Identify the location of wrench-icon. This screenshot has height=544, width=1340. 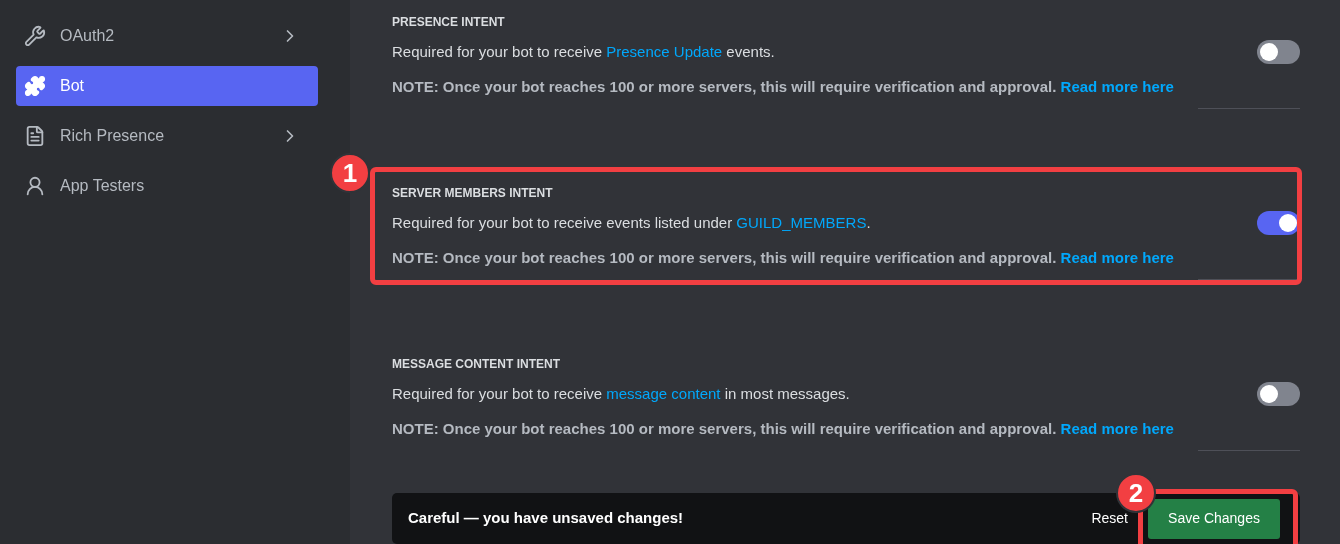
(35, 36).